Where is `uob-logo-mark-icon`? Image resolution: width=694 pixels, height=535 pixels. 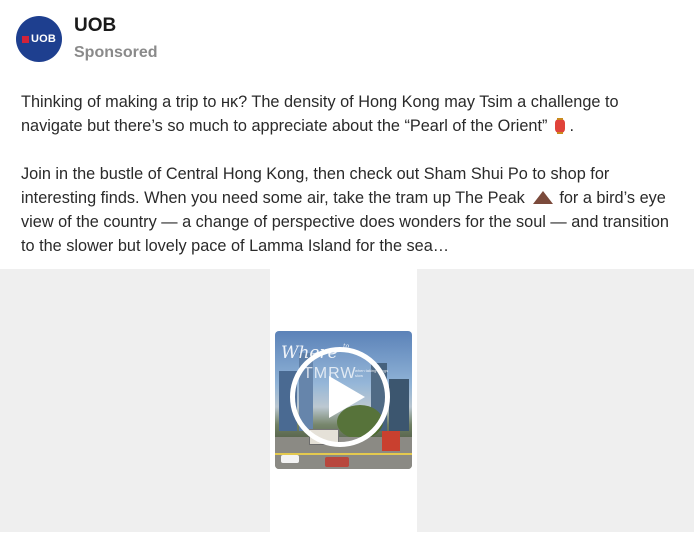 uob-logo-mark-icon is located at coordinates (25, 39).